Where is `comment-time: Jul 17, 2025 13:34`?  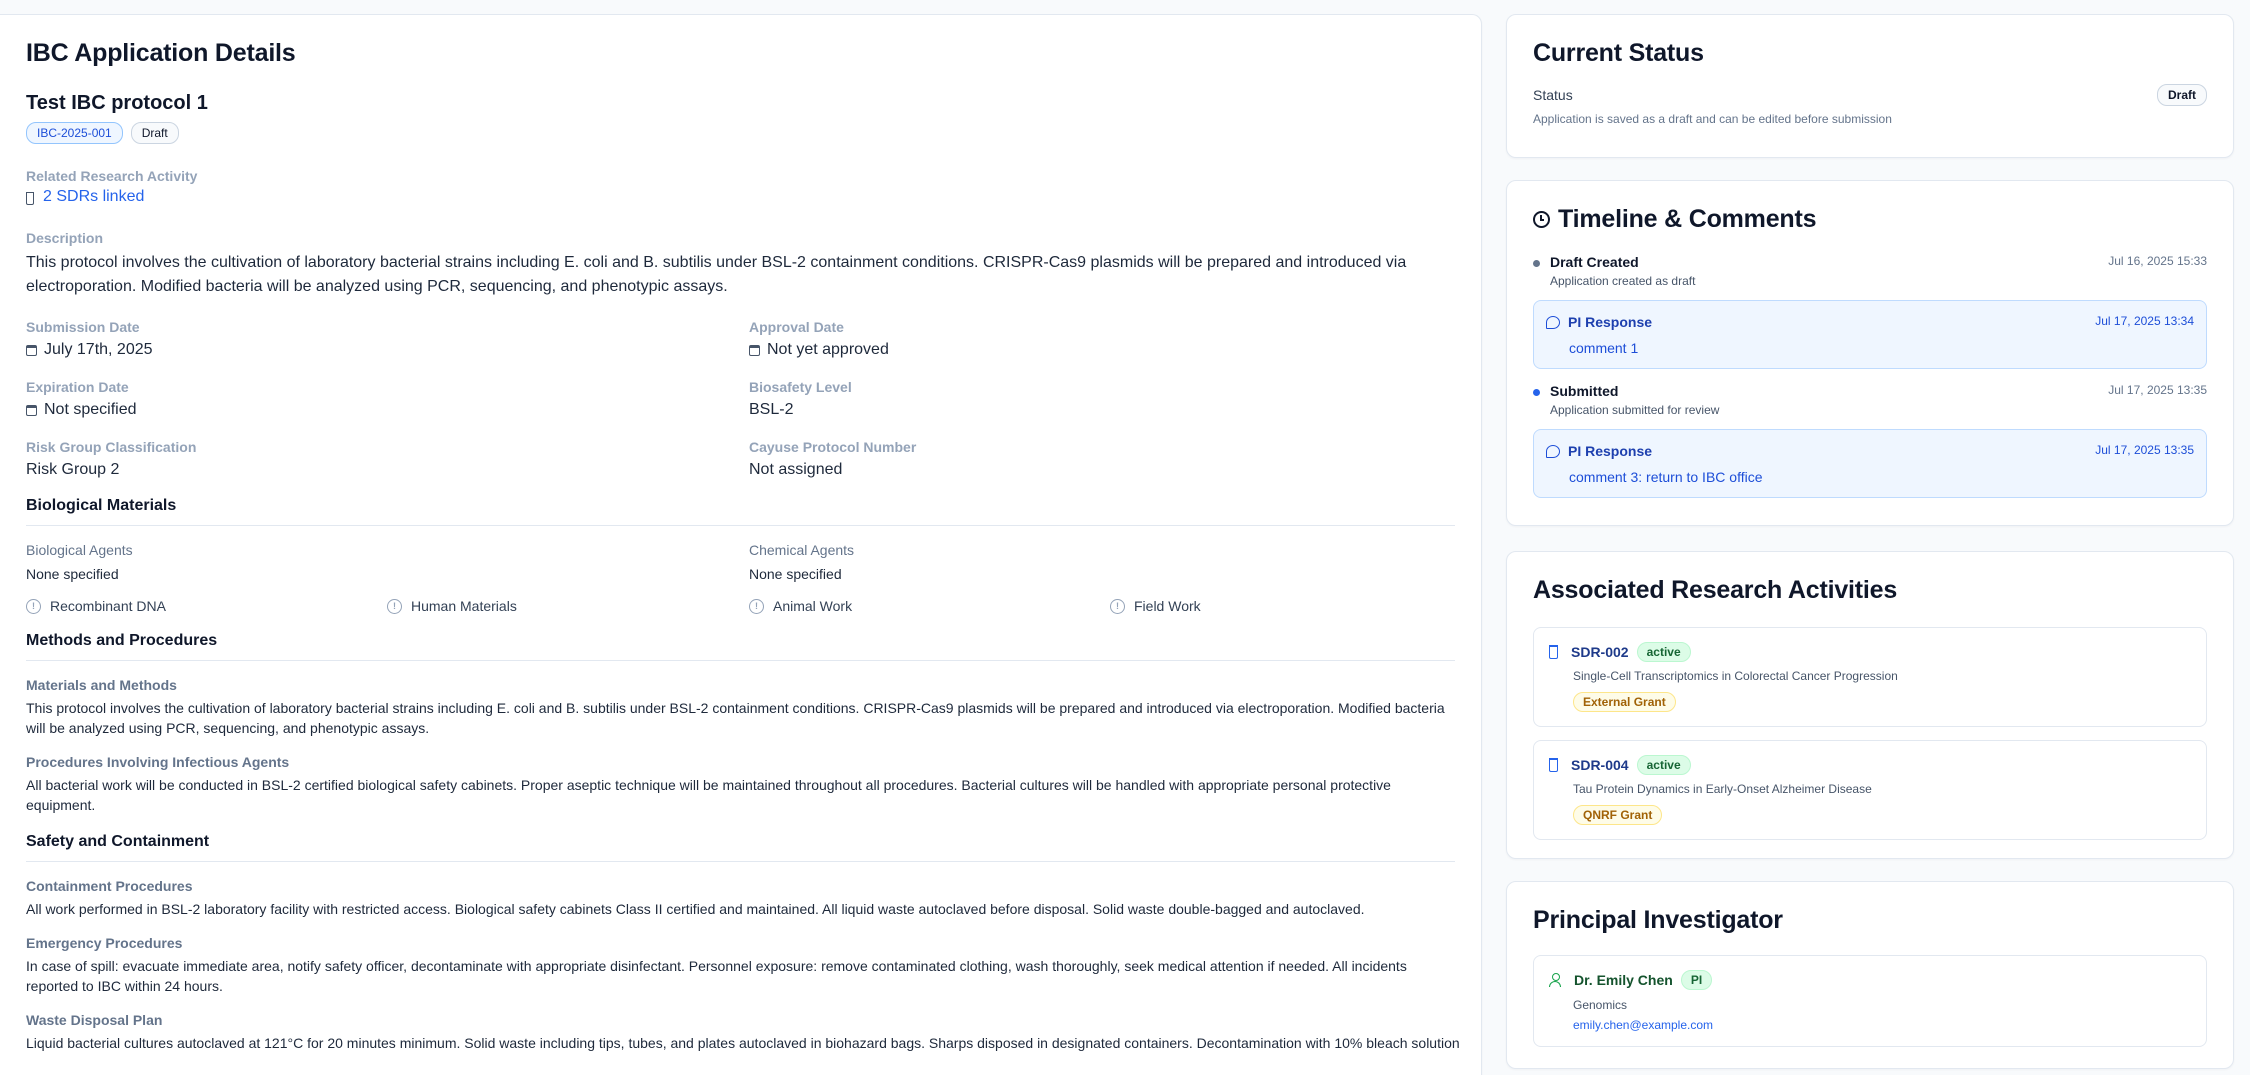 comment-time: Jul 17, 2025 13:34 is located at coordinates (2144, 321).